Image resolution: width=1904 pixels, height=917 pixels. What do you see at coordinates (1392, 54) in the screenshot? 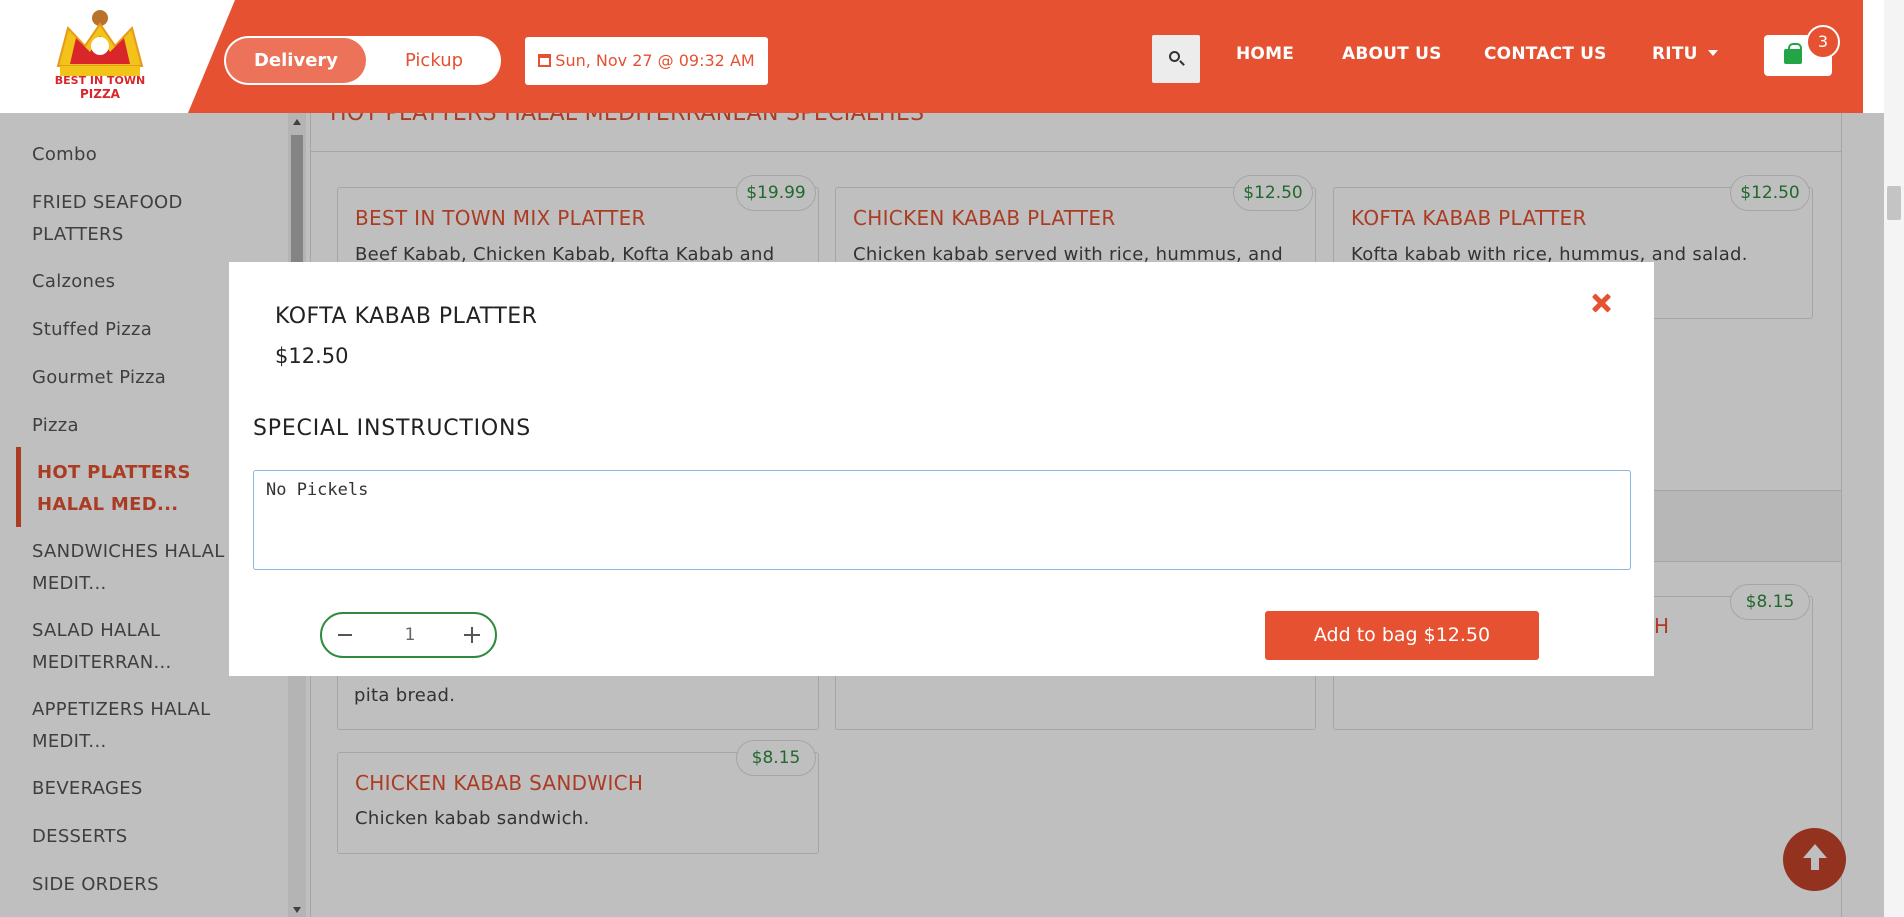
I see `nav-about-us: ABOUT US` at bounding box center [1392, 54].